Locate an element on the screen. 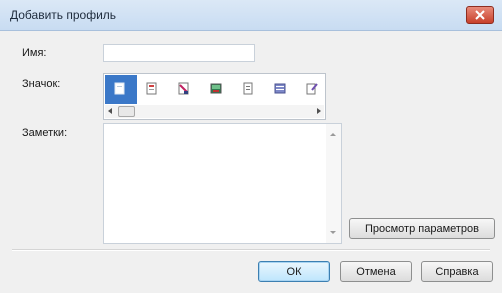 This screenshot has height=293, width=502. icon-list is located at coordinates (214, 96).